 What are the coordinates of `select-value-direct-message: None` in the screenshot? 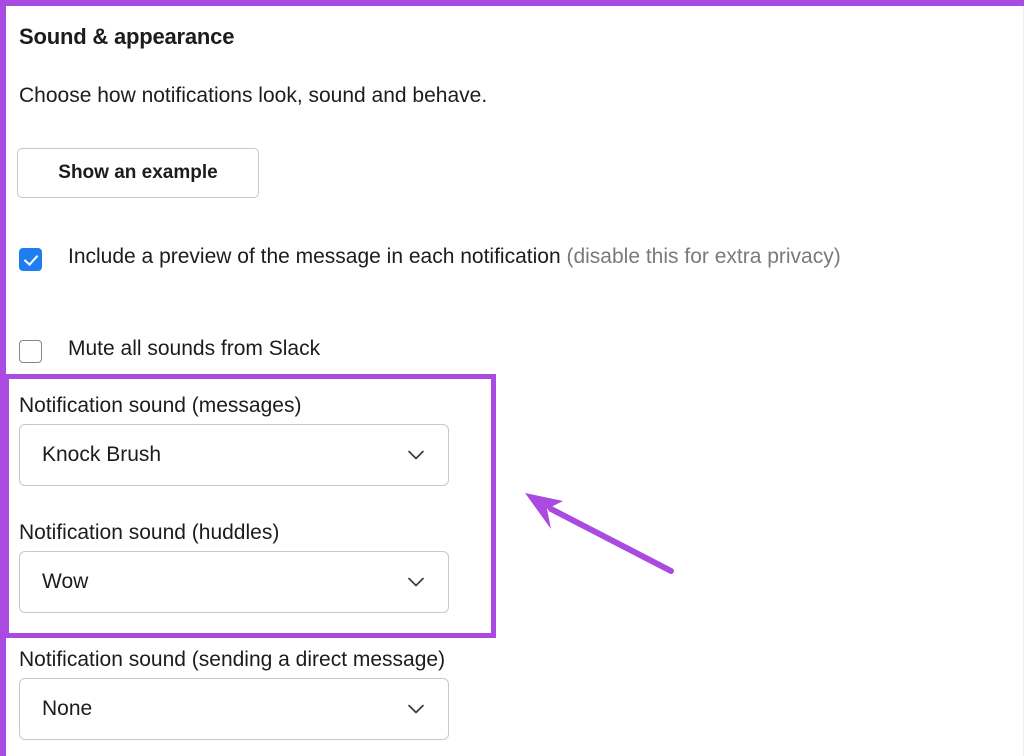 It's located at (67, 708).